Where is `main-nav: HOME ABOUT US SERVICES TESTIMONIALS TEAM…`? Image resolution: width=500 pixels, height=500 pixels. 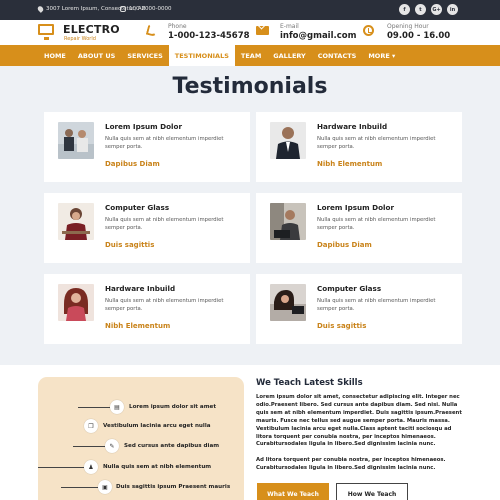 main-nav: HOME ABOUT US SERVICES TESTIMONIALS TEAM… is located at coordinates (250, 55).